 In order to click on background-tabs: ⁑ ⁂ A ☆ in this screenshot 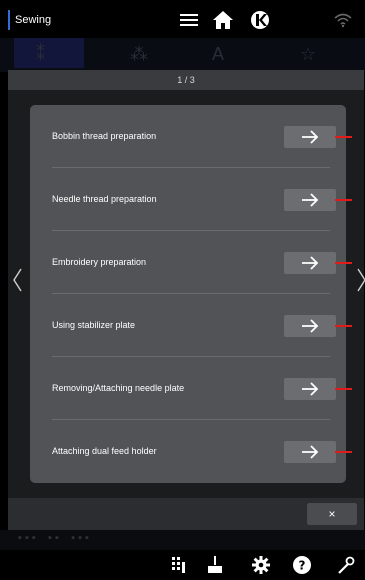, I will do `click(182, 55)`.